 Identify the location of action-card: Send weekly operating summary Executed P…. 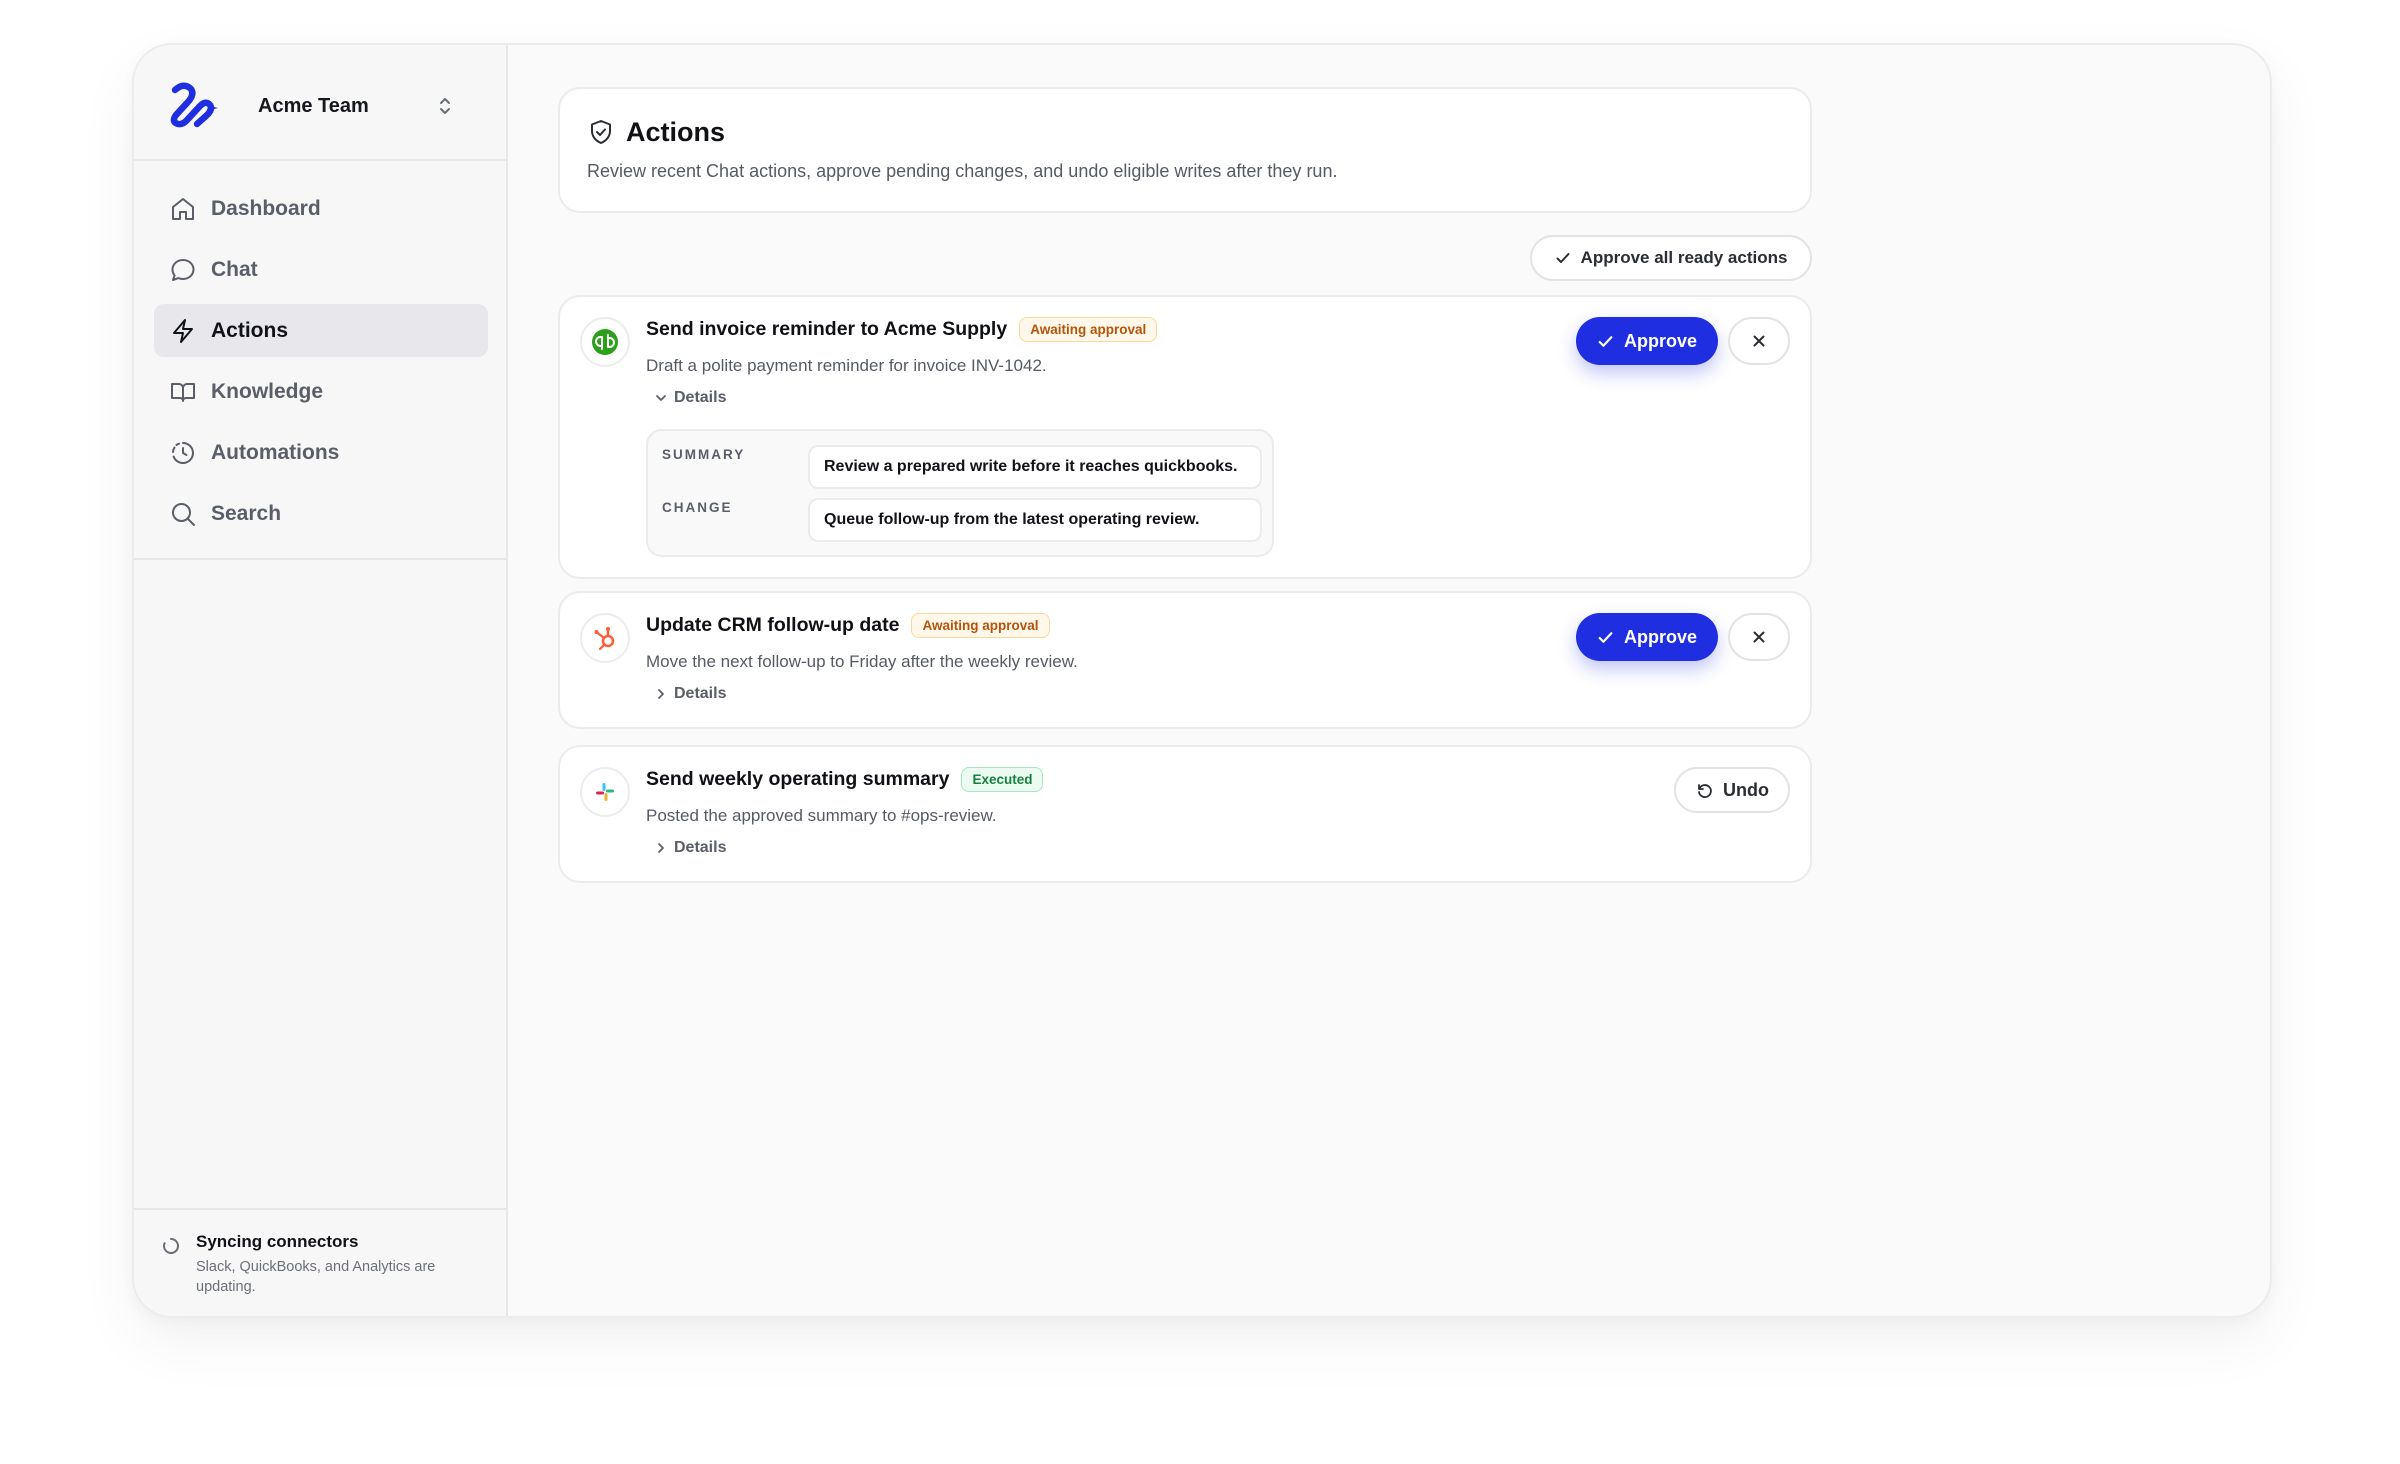
(1185, 814).